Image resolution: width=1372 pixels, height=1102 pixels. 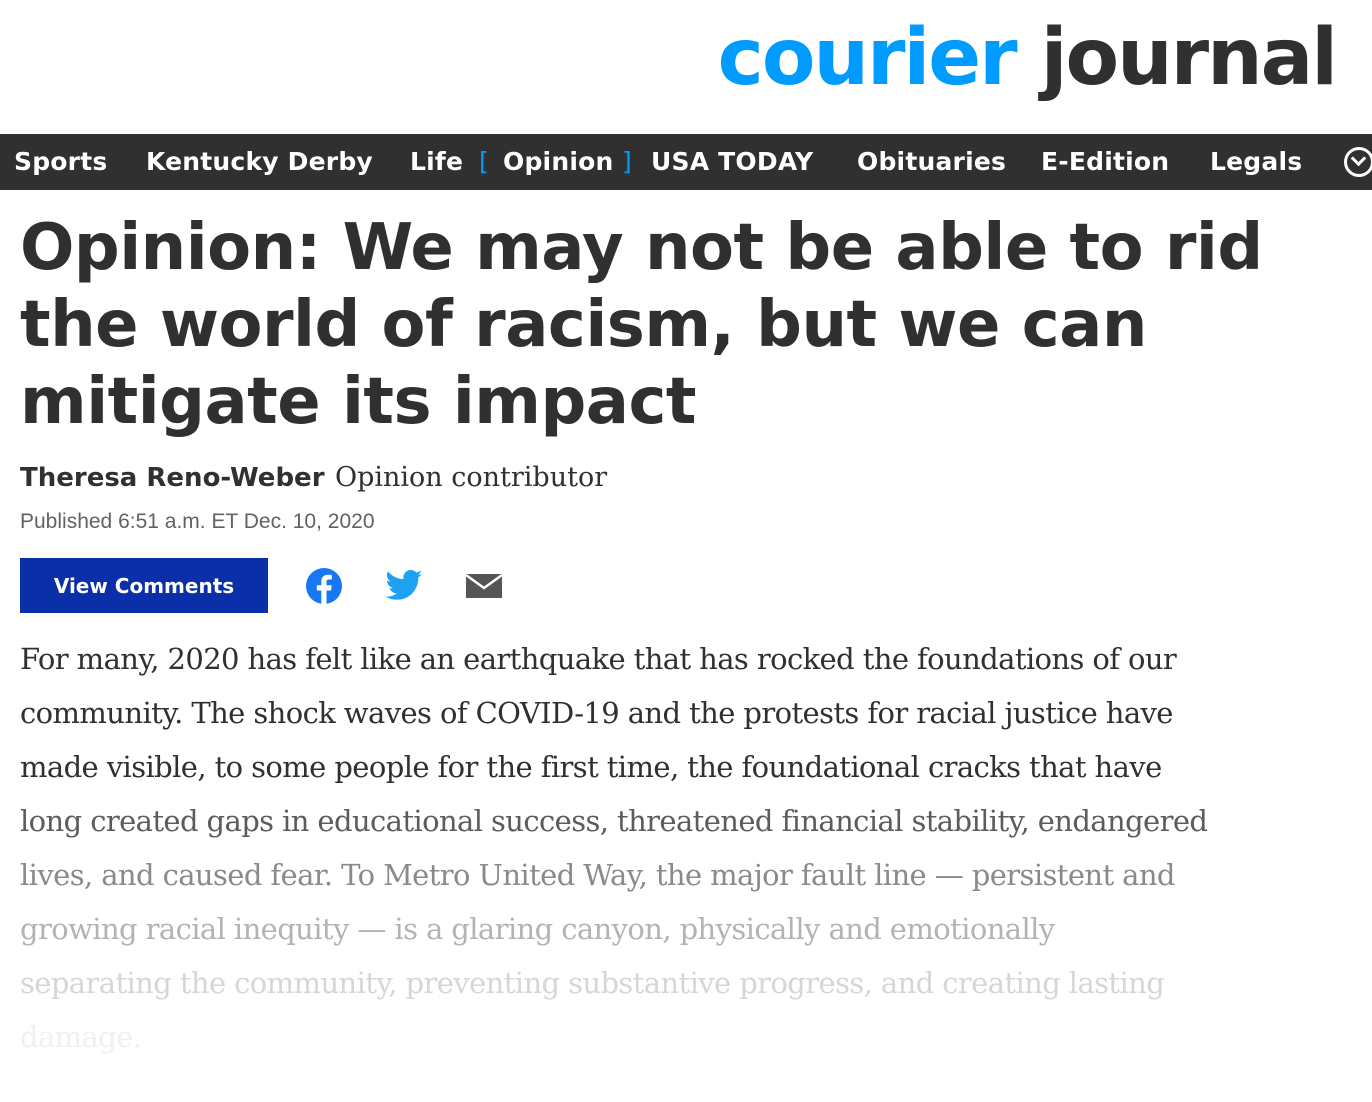 What do you see at coordinates (484, 161) in the screenshot?
I see `nav-active-bracket-open: [` at bounding box center [484, 161].